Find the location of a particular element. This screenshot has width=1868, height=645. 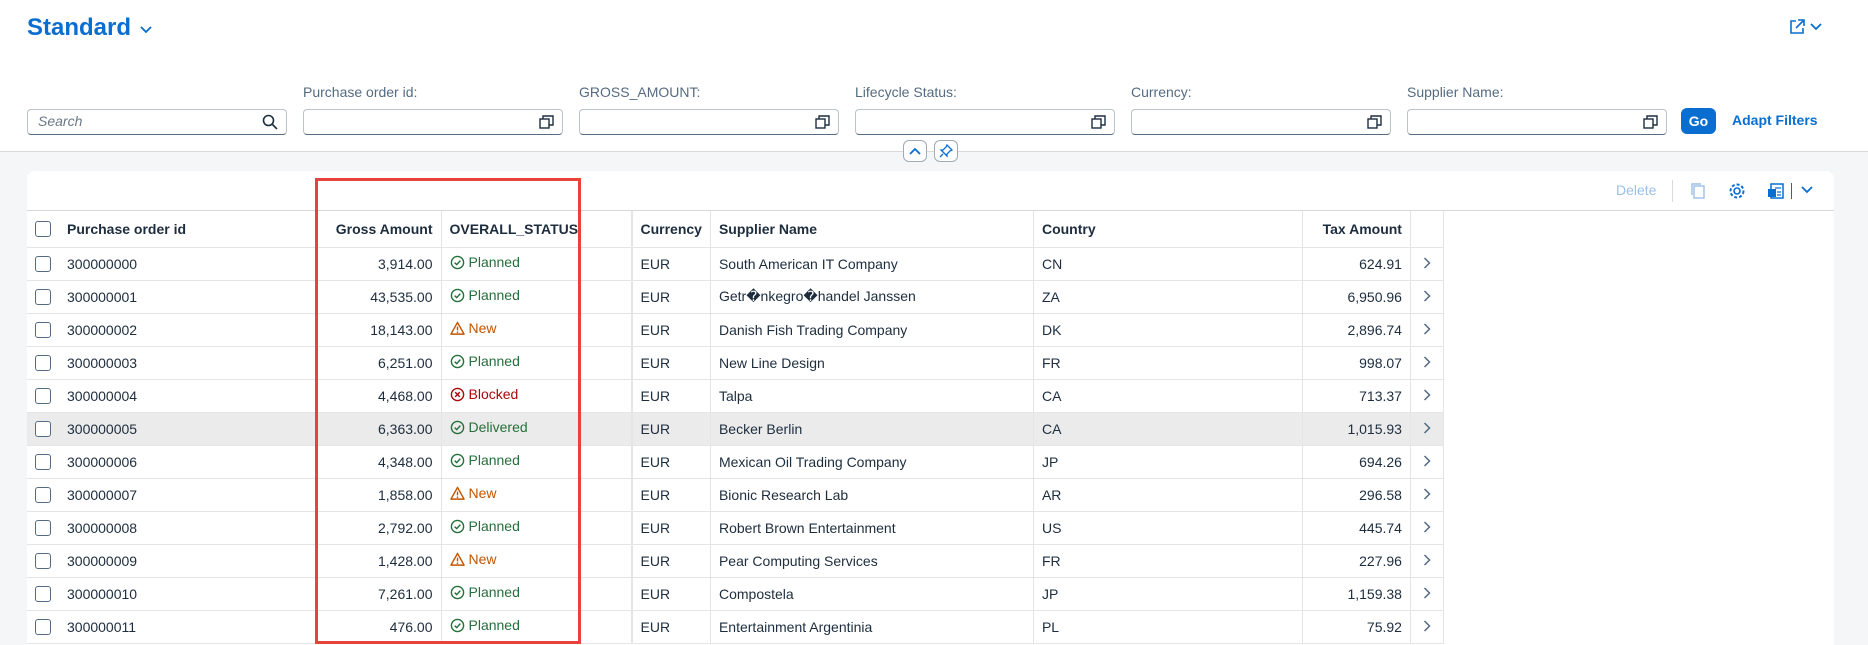

toolbar-separator is located at coordinates (1791, 191).